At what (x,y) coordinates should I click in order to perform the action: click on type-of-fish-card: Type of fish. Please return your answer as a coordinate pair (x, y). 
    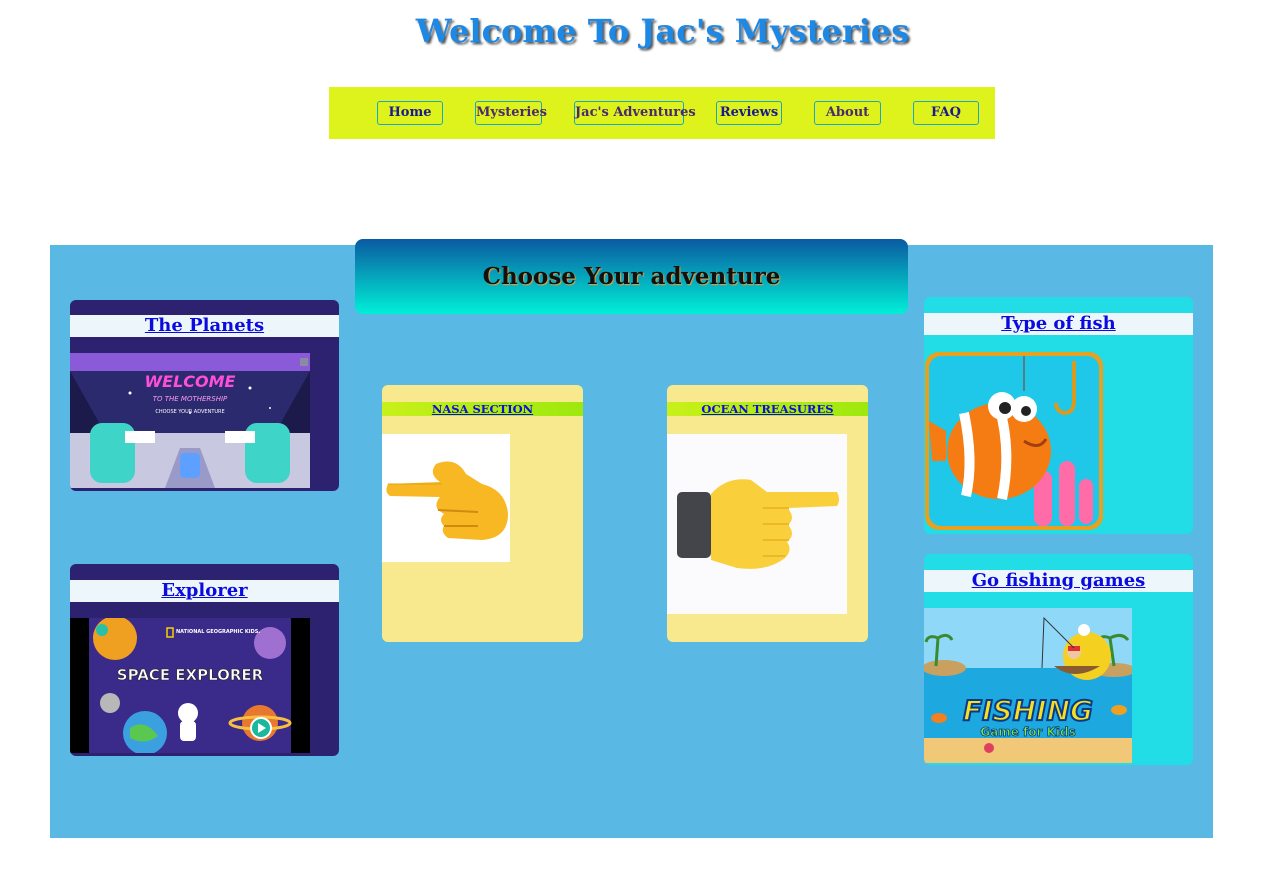
    Looking at the image, I should click on (1058, 415).